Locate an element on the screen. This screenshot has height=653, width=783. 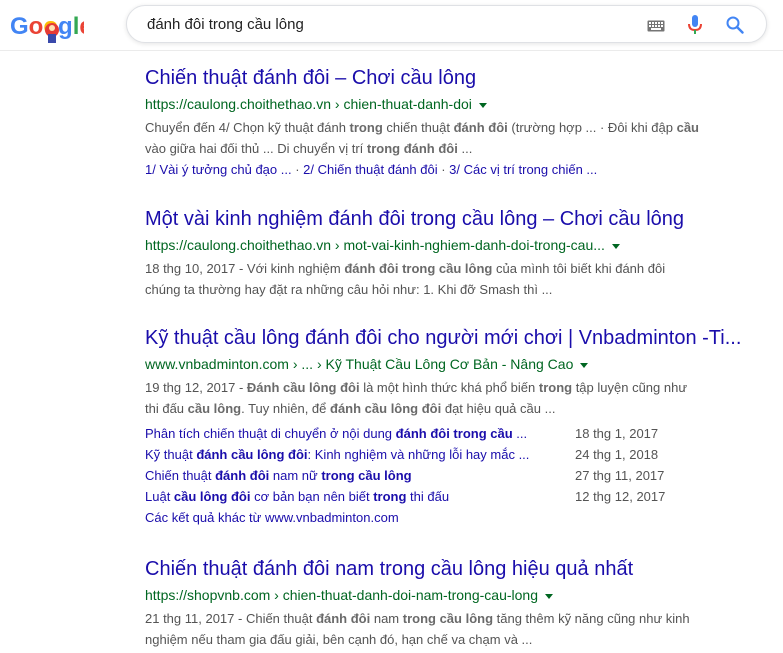
url-domain: https://shopvnb.com is located at coordinates (208, 595).